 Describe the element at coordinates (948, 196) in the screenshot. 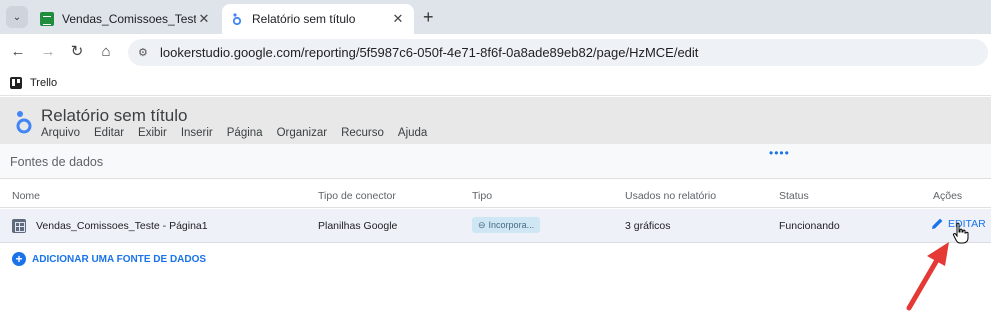

I see `column-header-actions: Ações` at that location.